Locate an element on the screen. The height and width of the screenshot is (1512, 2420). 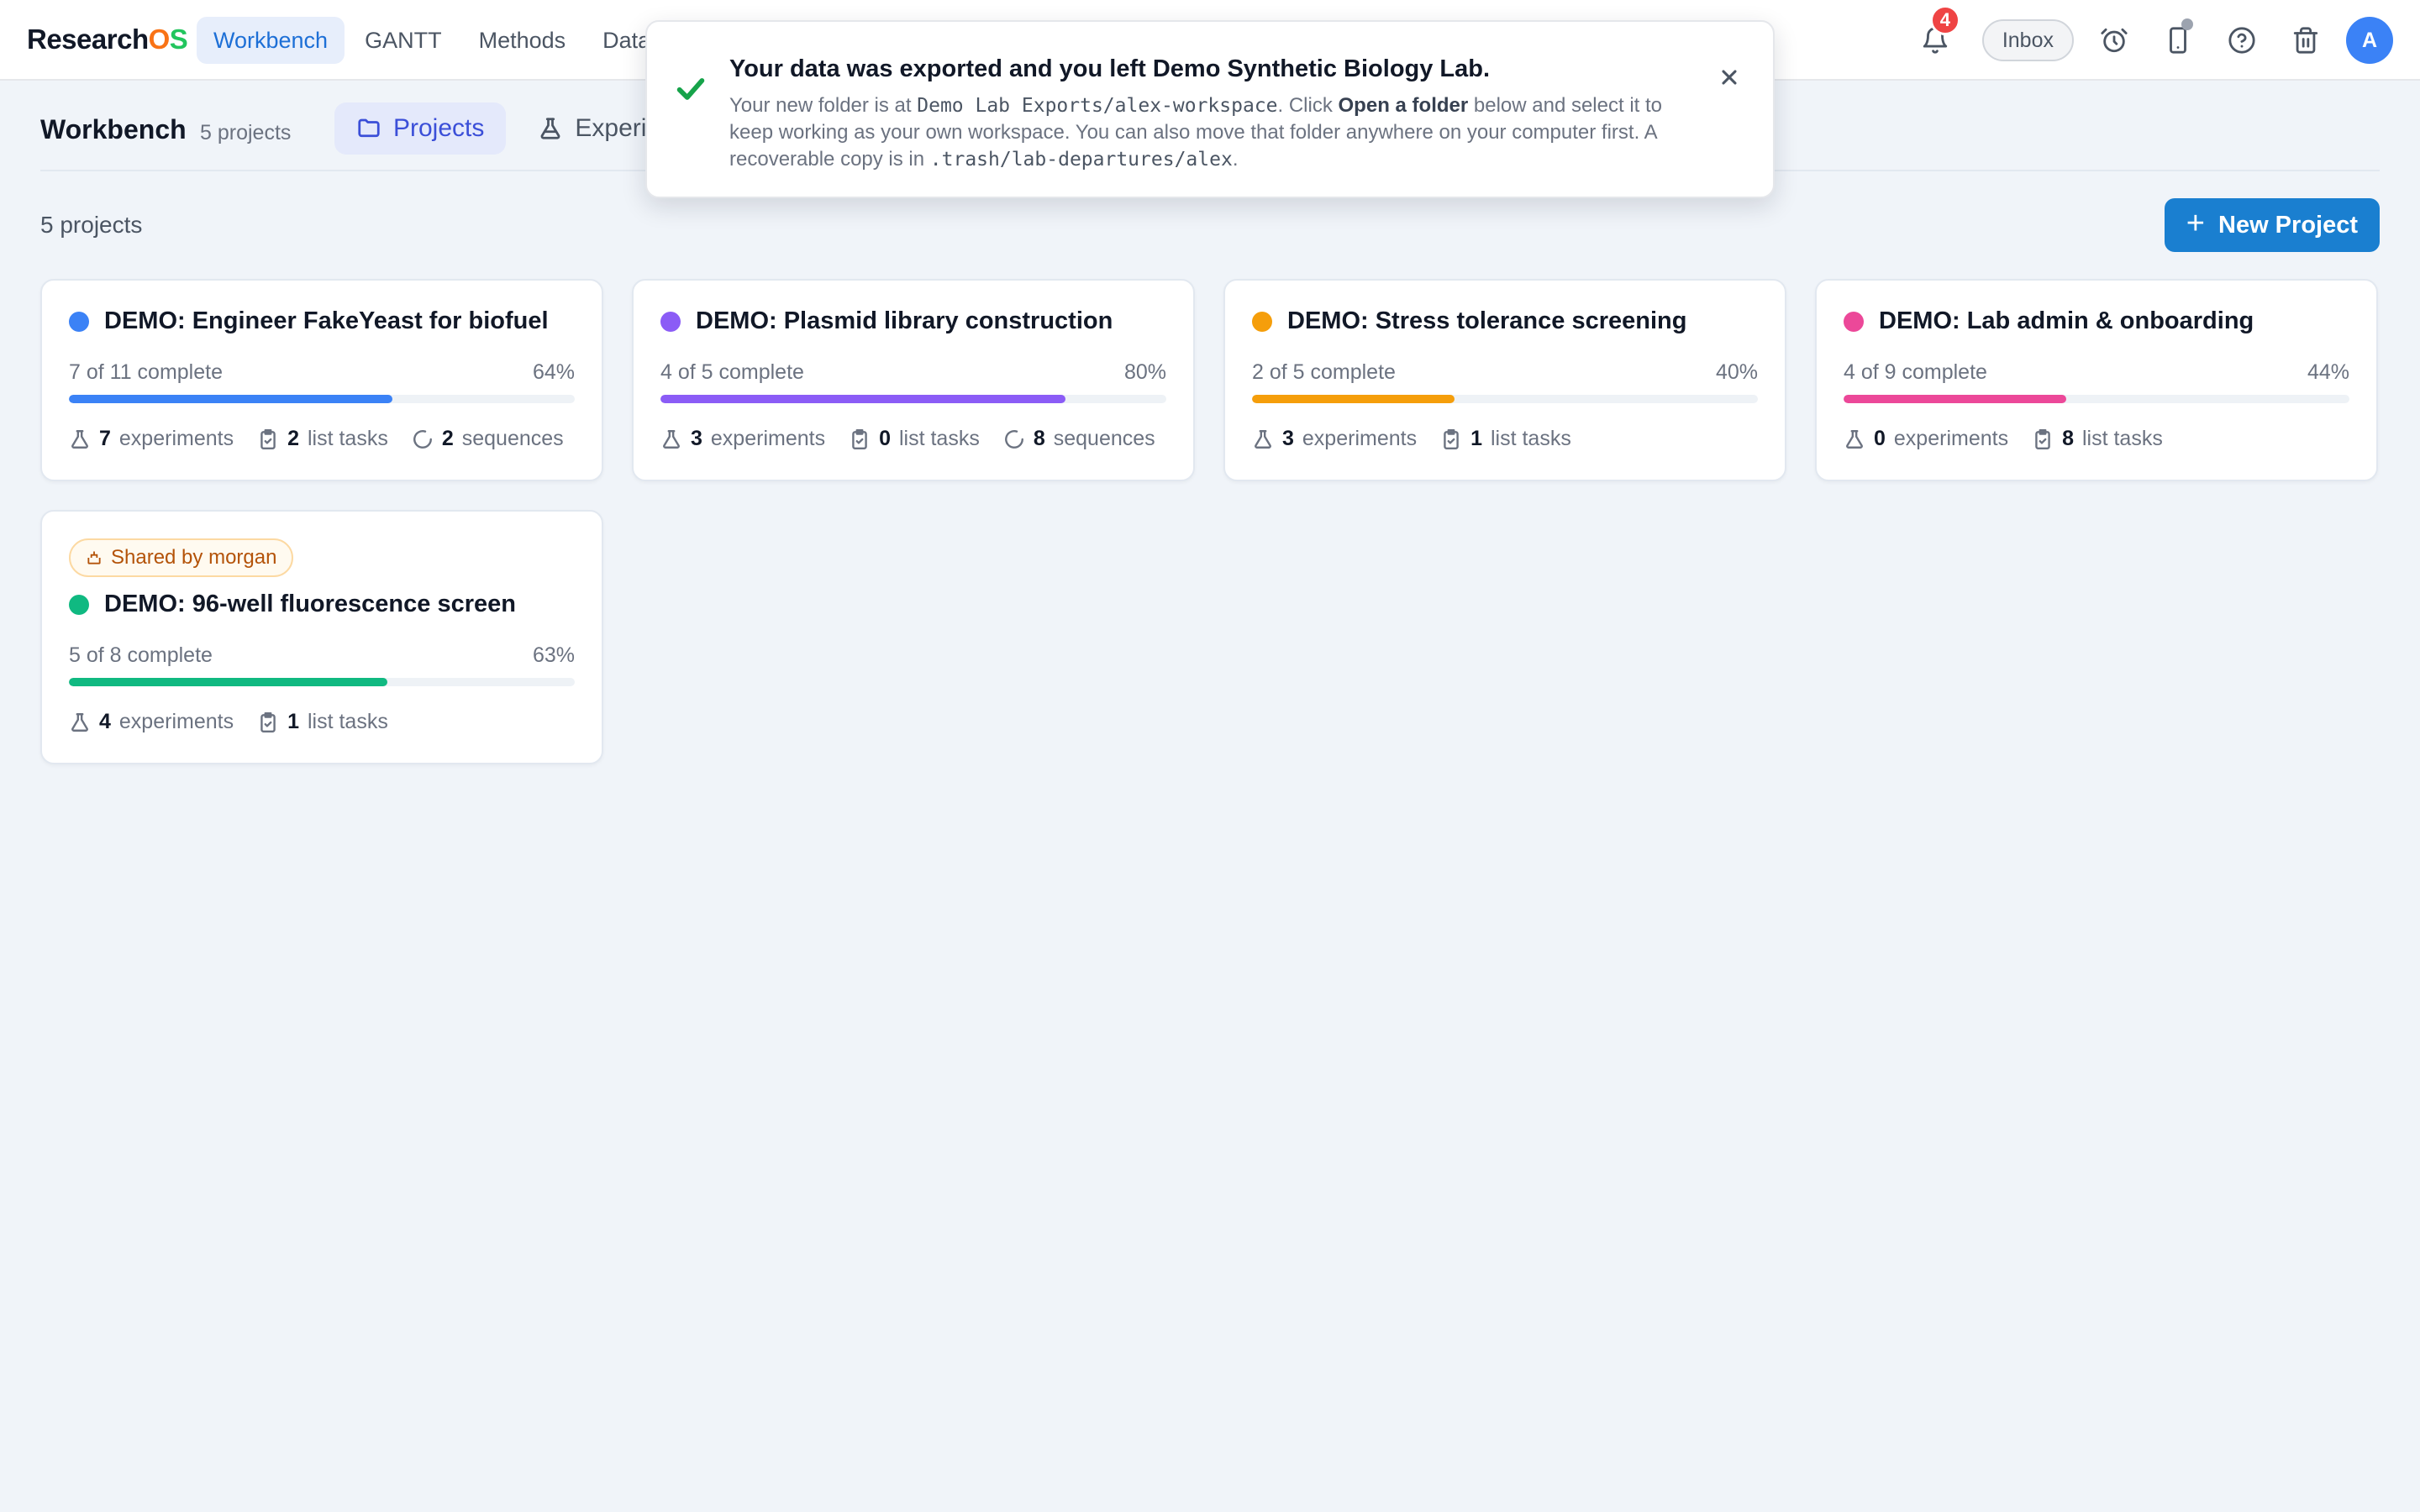
project-stats: 3 experiments 0 list tasks 8 sequences is located at coordinates (913, 439).